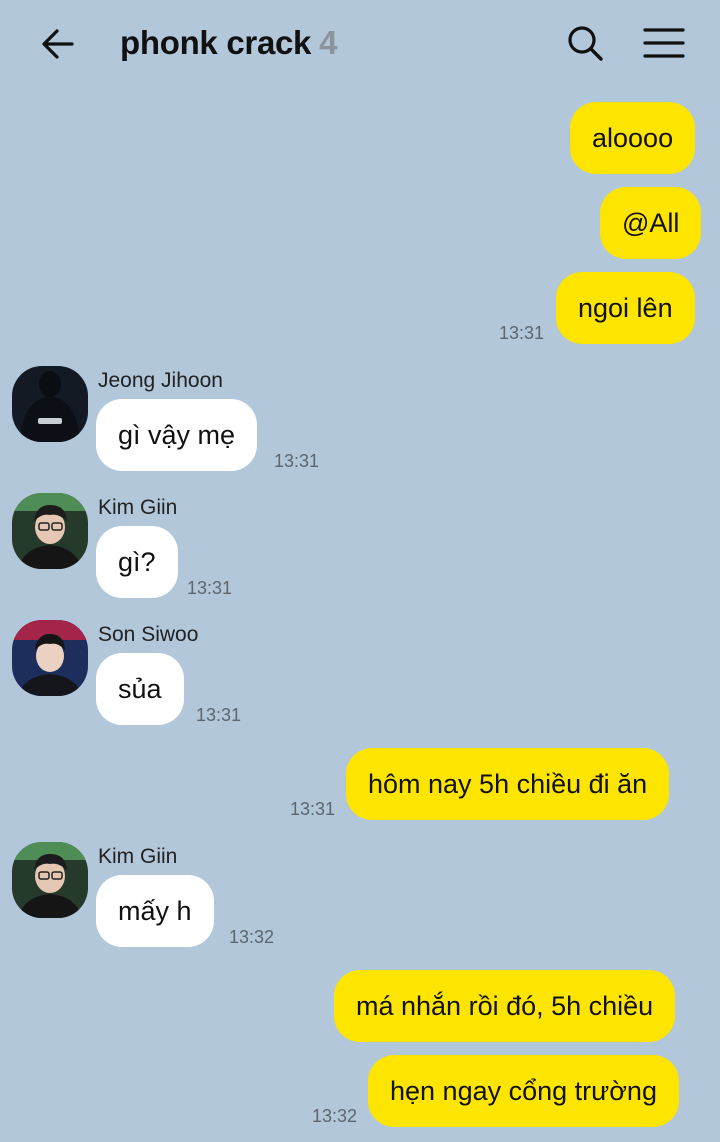  I want to click on search-icon, so click(585, 43).